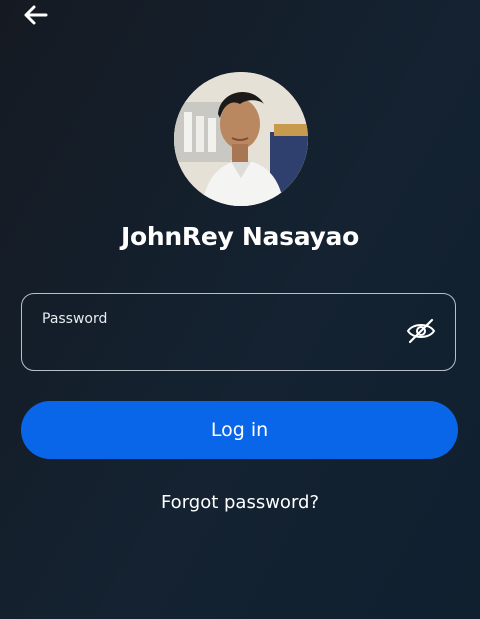 The height and width of the screenshot is (619, 480). Describe the element at coordinates (239, 430) in the screenshot. I see `login-button: Log in` at that location.